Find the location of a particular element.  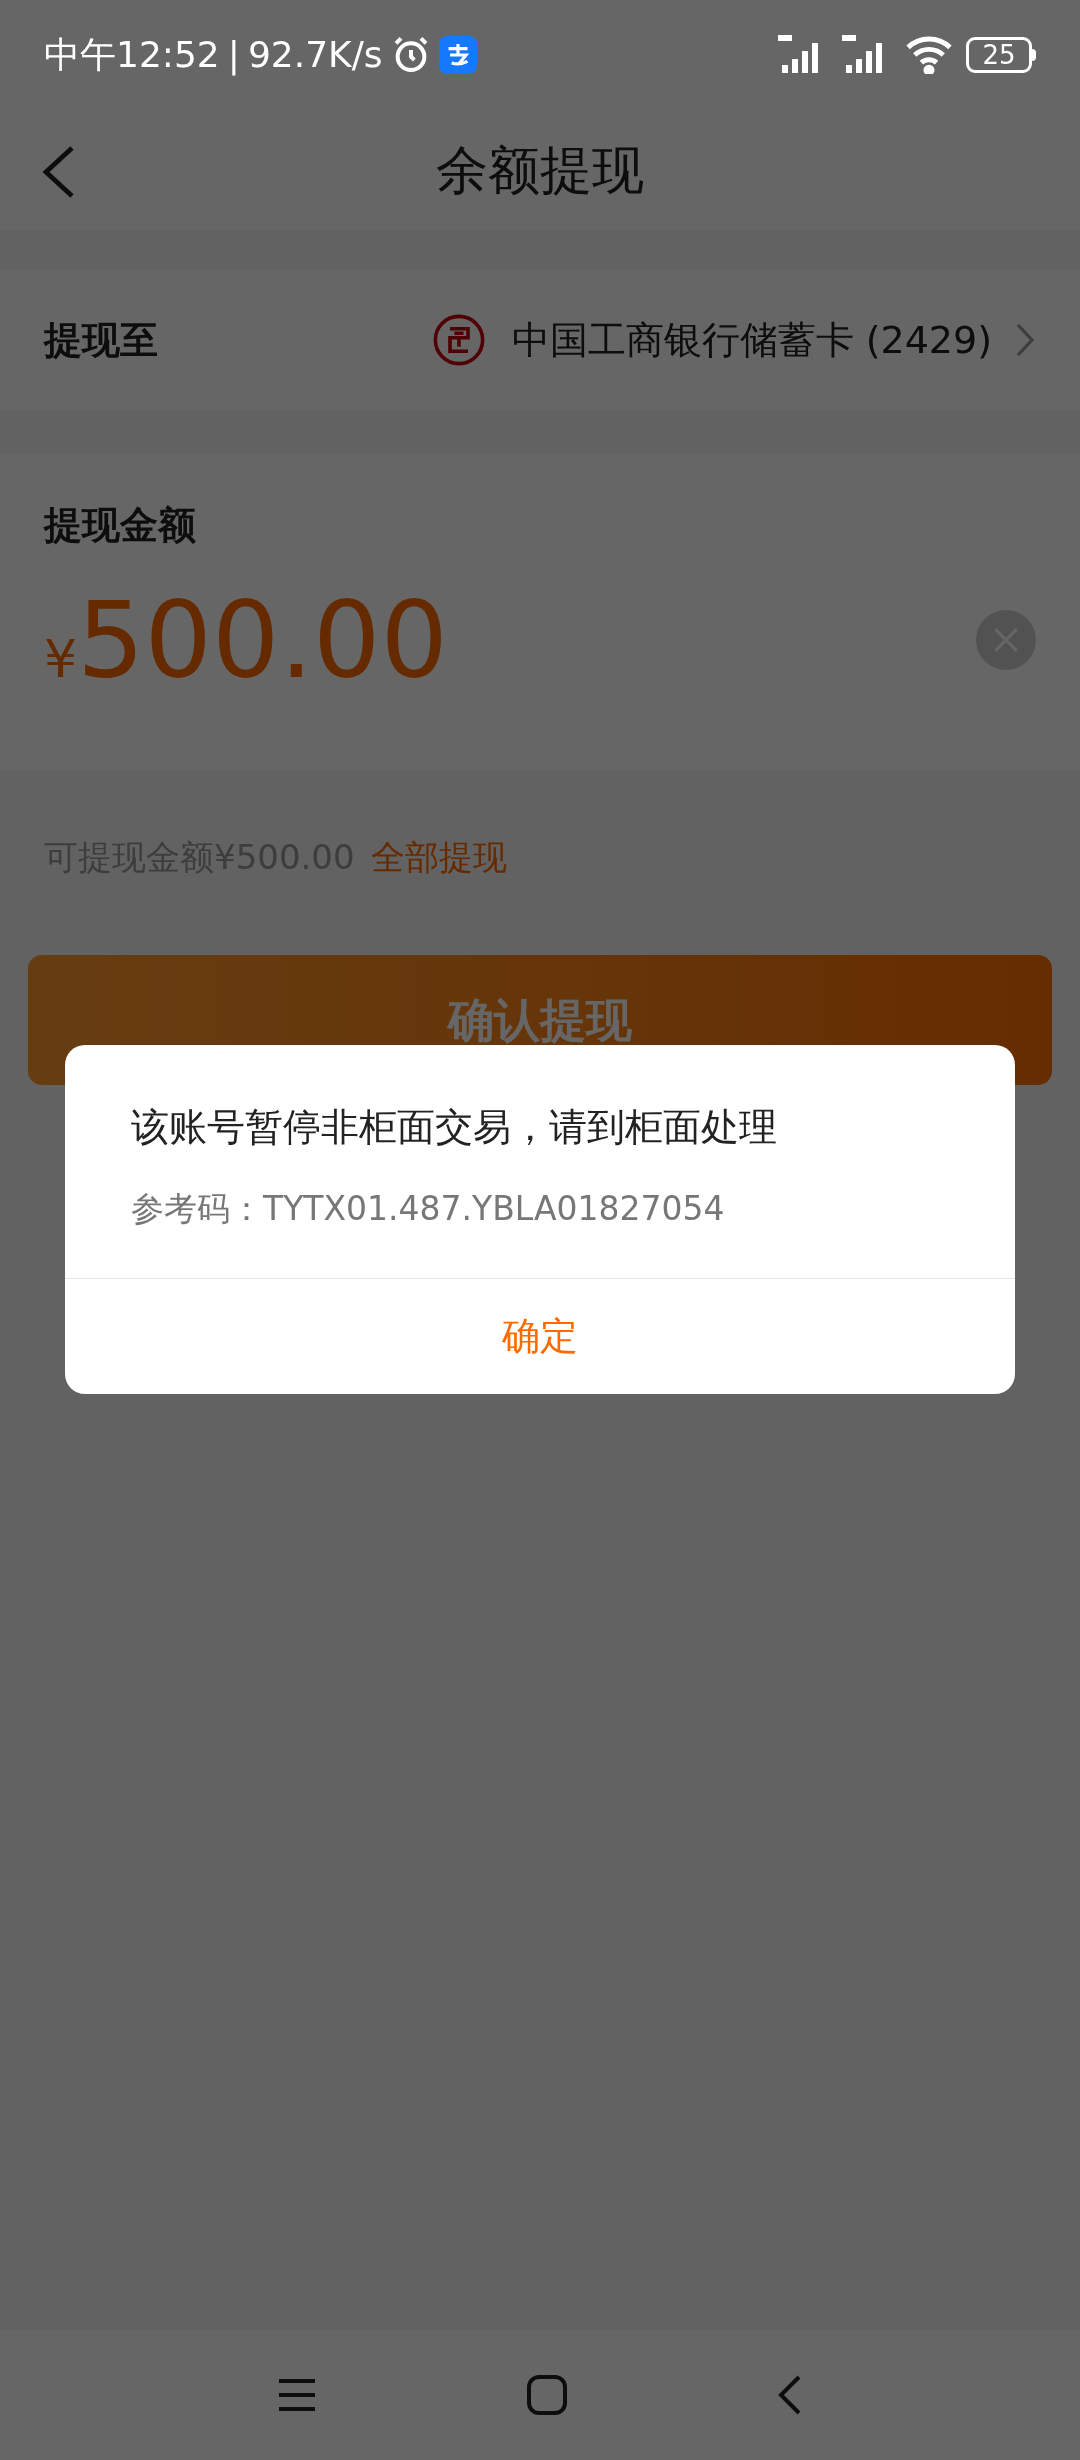

bank-logo-icon is located at coordinates (458, 340).